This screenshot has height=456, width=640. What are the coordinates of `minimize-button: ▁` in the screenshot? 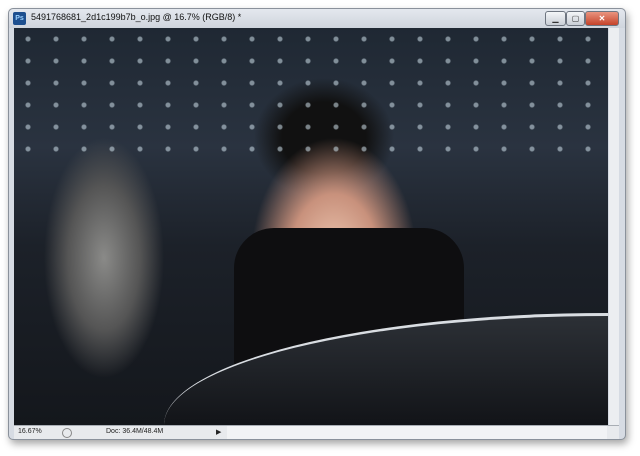 It's located at (555, 18).